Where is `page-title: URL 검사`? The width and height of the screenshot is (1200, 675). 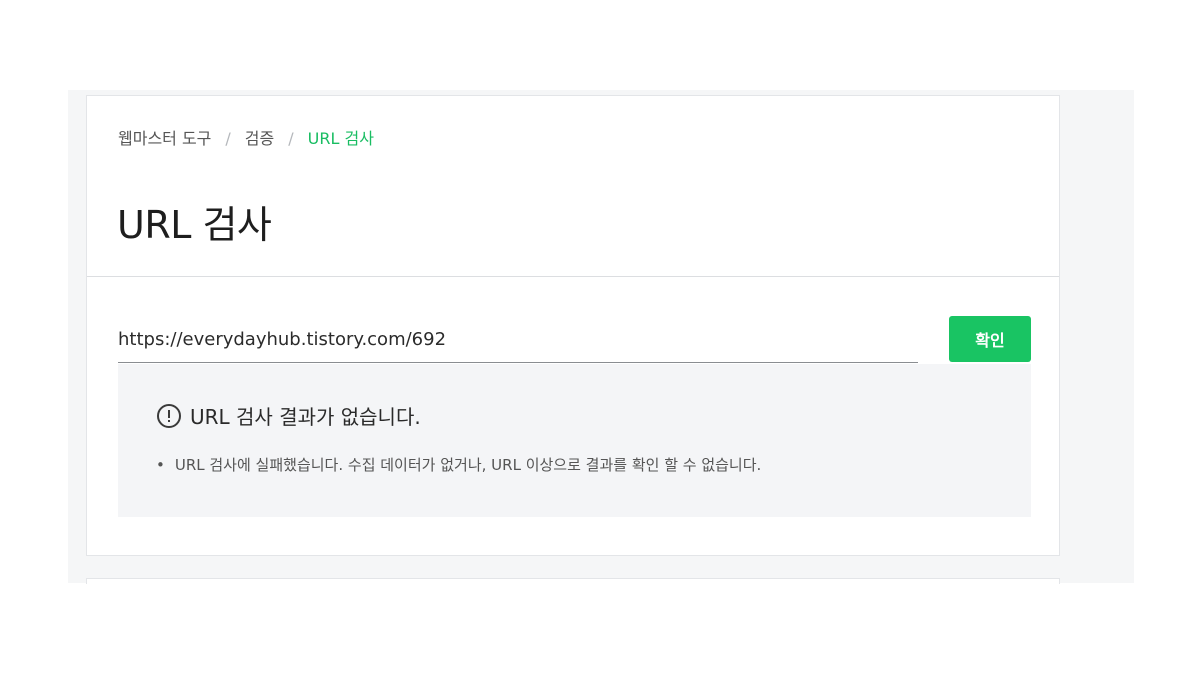 page-title: URL 검사 is located at coordinates (194, 225).